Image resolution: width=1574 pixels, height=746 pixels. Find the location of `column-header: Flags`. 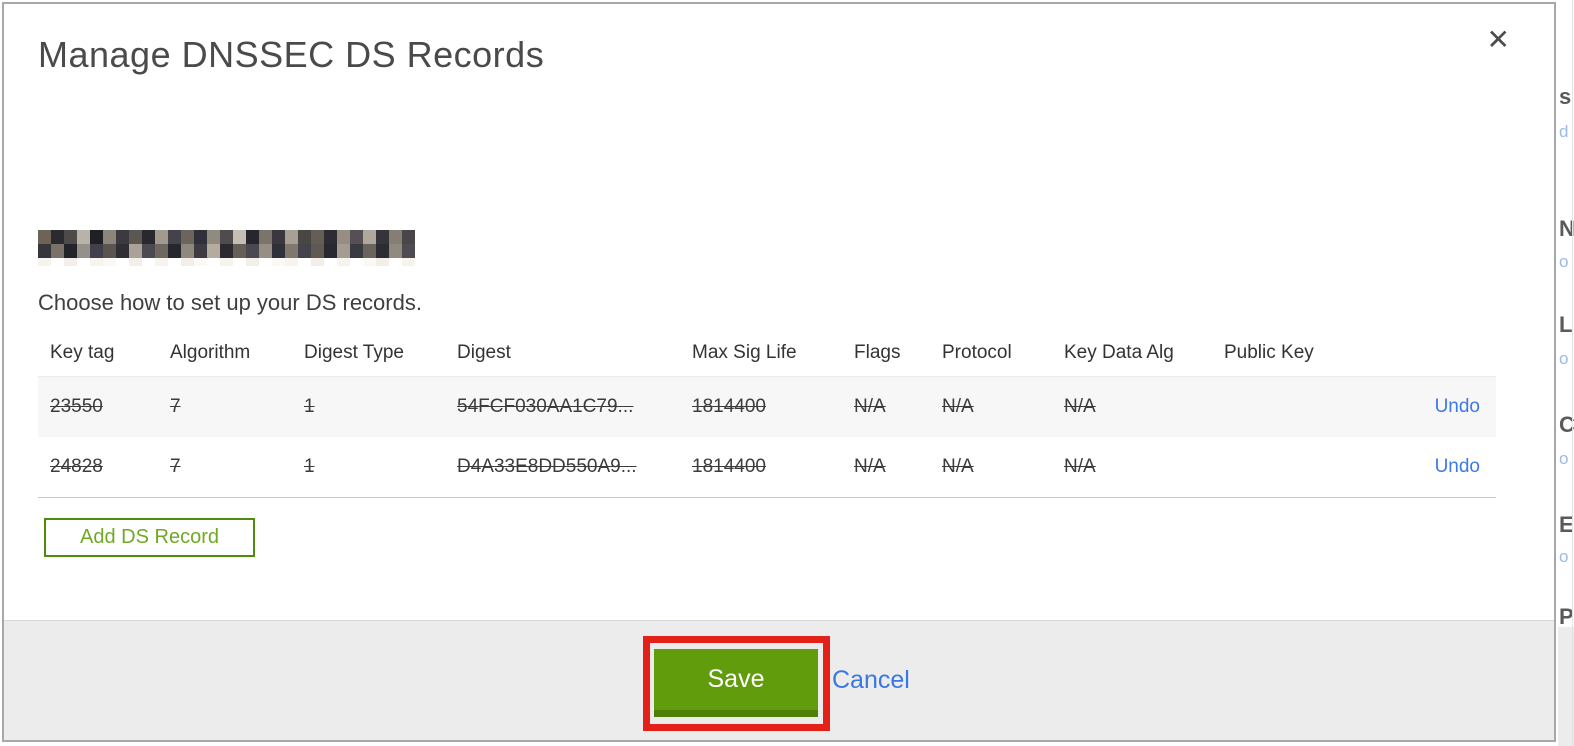

column-header: Flags is located at coordinates (877, 352).